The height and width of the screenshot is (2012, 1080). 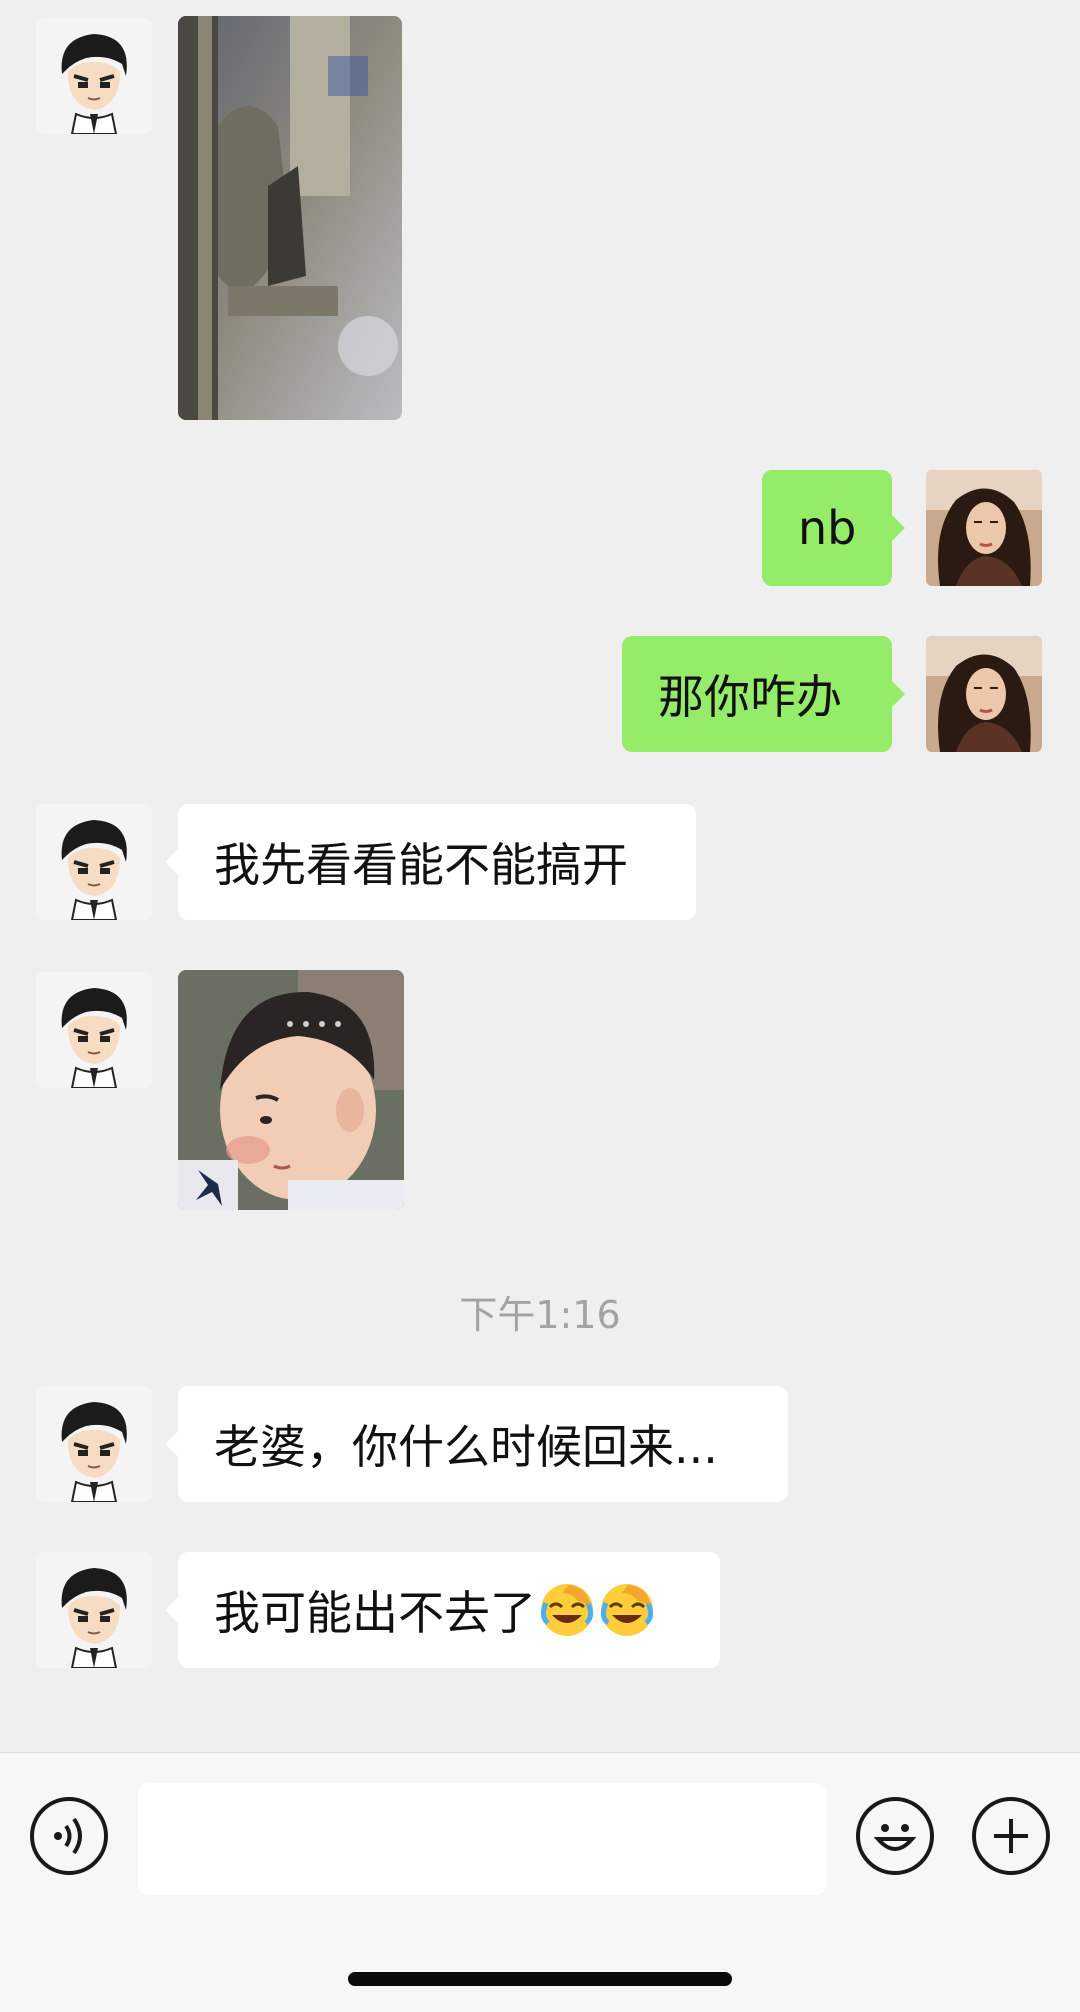 I want to click on sticker-message, so click(x=291, y=1090).